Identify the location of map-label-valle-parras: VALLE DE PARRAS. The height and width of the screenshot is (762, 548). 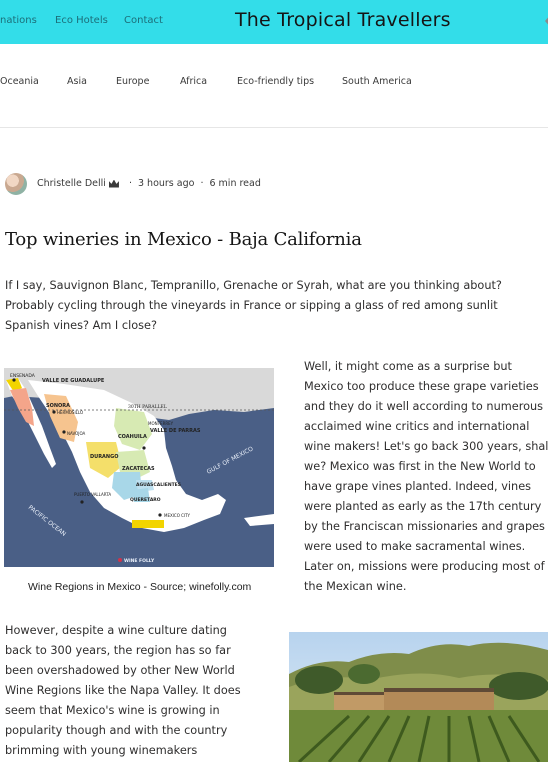
(175, 431).